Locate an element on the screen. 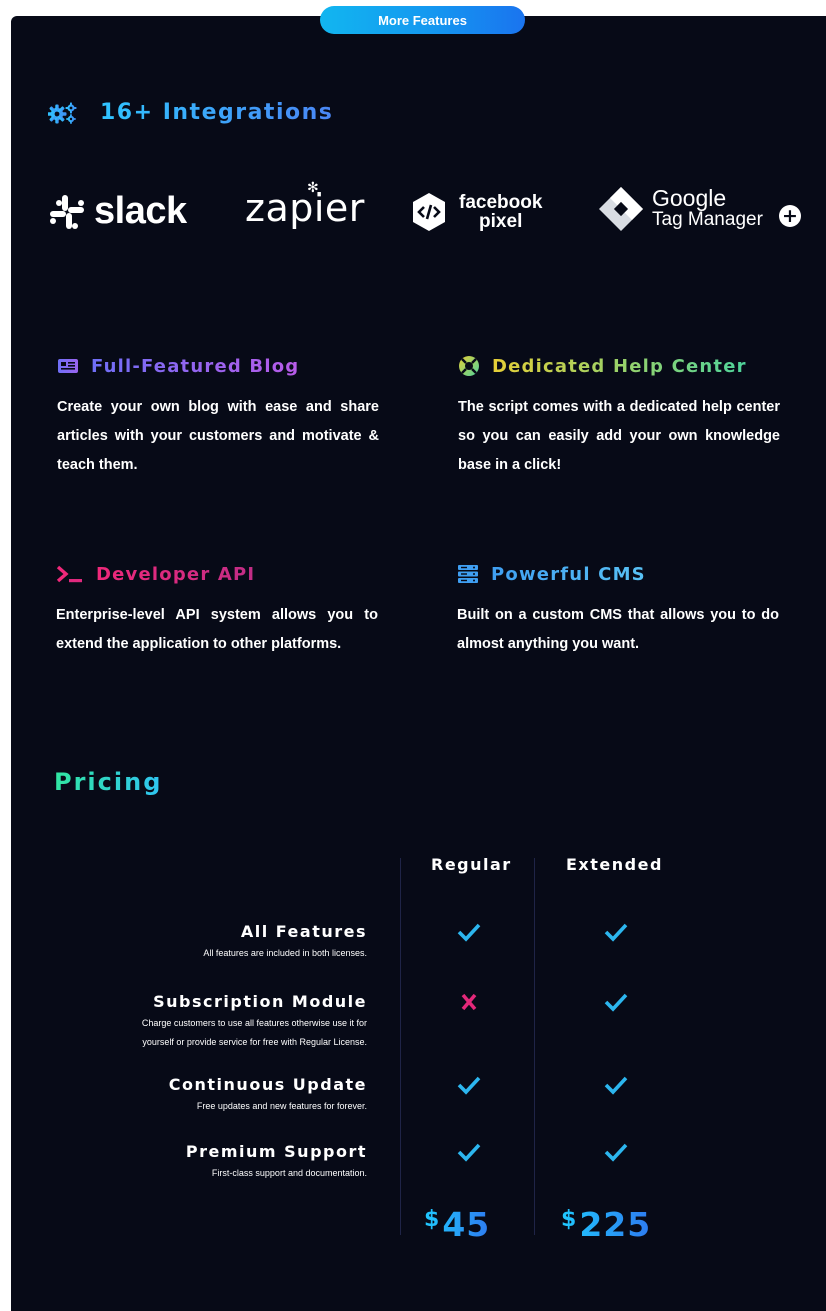 This screenshot has width=826, height=1311. plus-circle-icon: + is located at coordinates (790, 216).